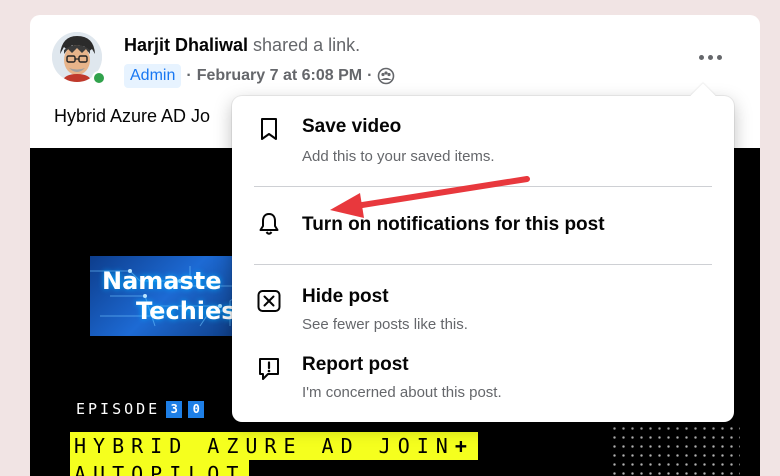 This screenshot has width=780, height=476. What do you see at coordinates (132, 116) in the screenshot?
I see `post-text: Hybrid Azure AD Jo` at bounding box center [132, 116].